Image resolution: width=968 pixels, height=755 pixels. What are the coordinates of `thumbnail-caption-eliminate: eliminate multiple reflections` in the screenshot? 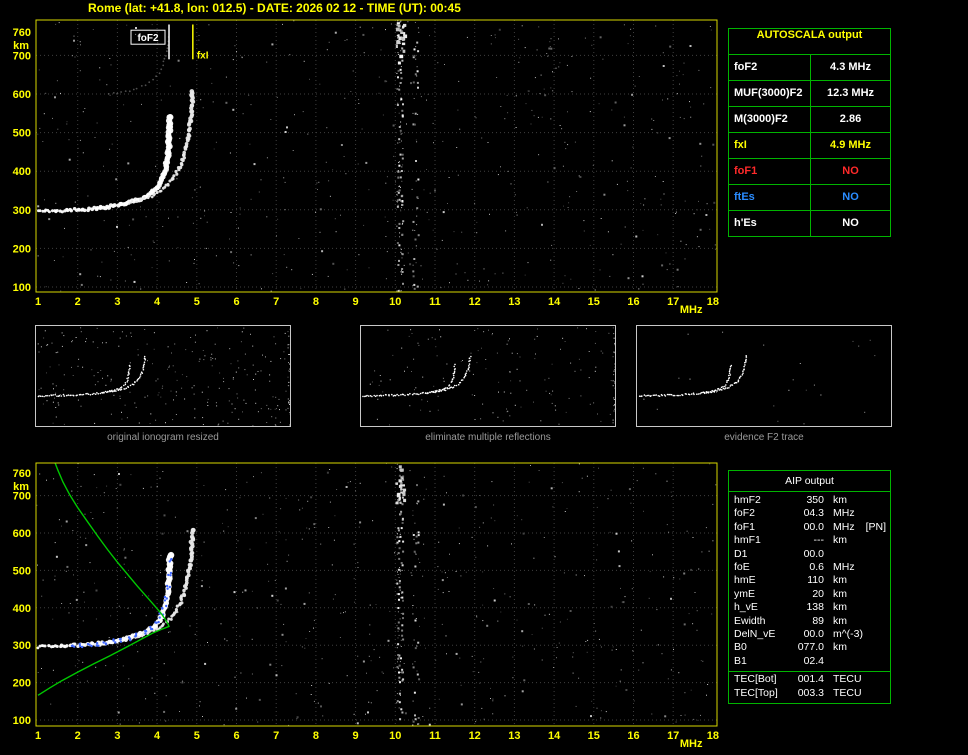 It's located at (488, 437).